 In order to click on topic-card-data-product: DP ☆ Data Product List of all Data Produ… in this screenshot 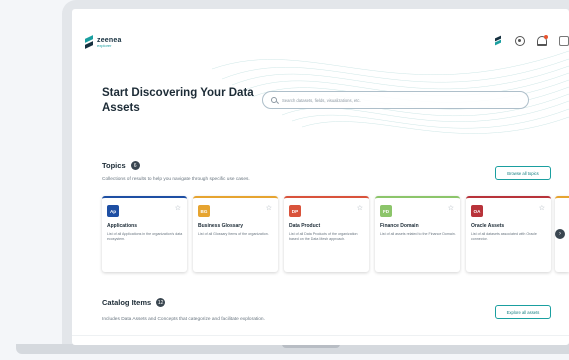, I will do `click(326, 234)`.